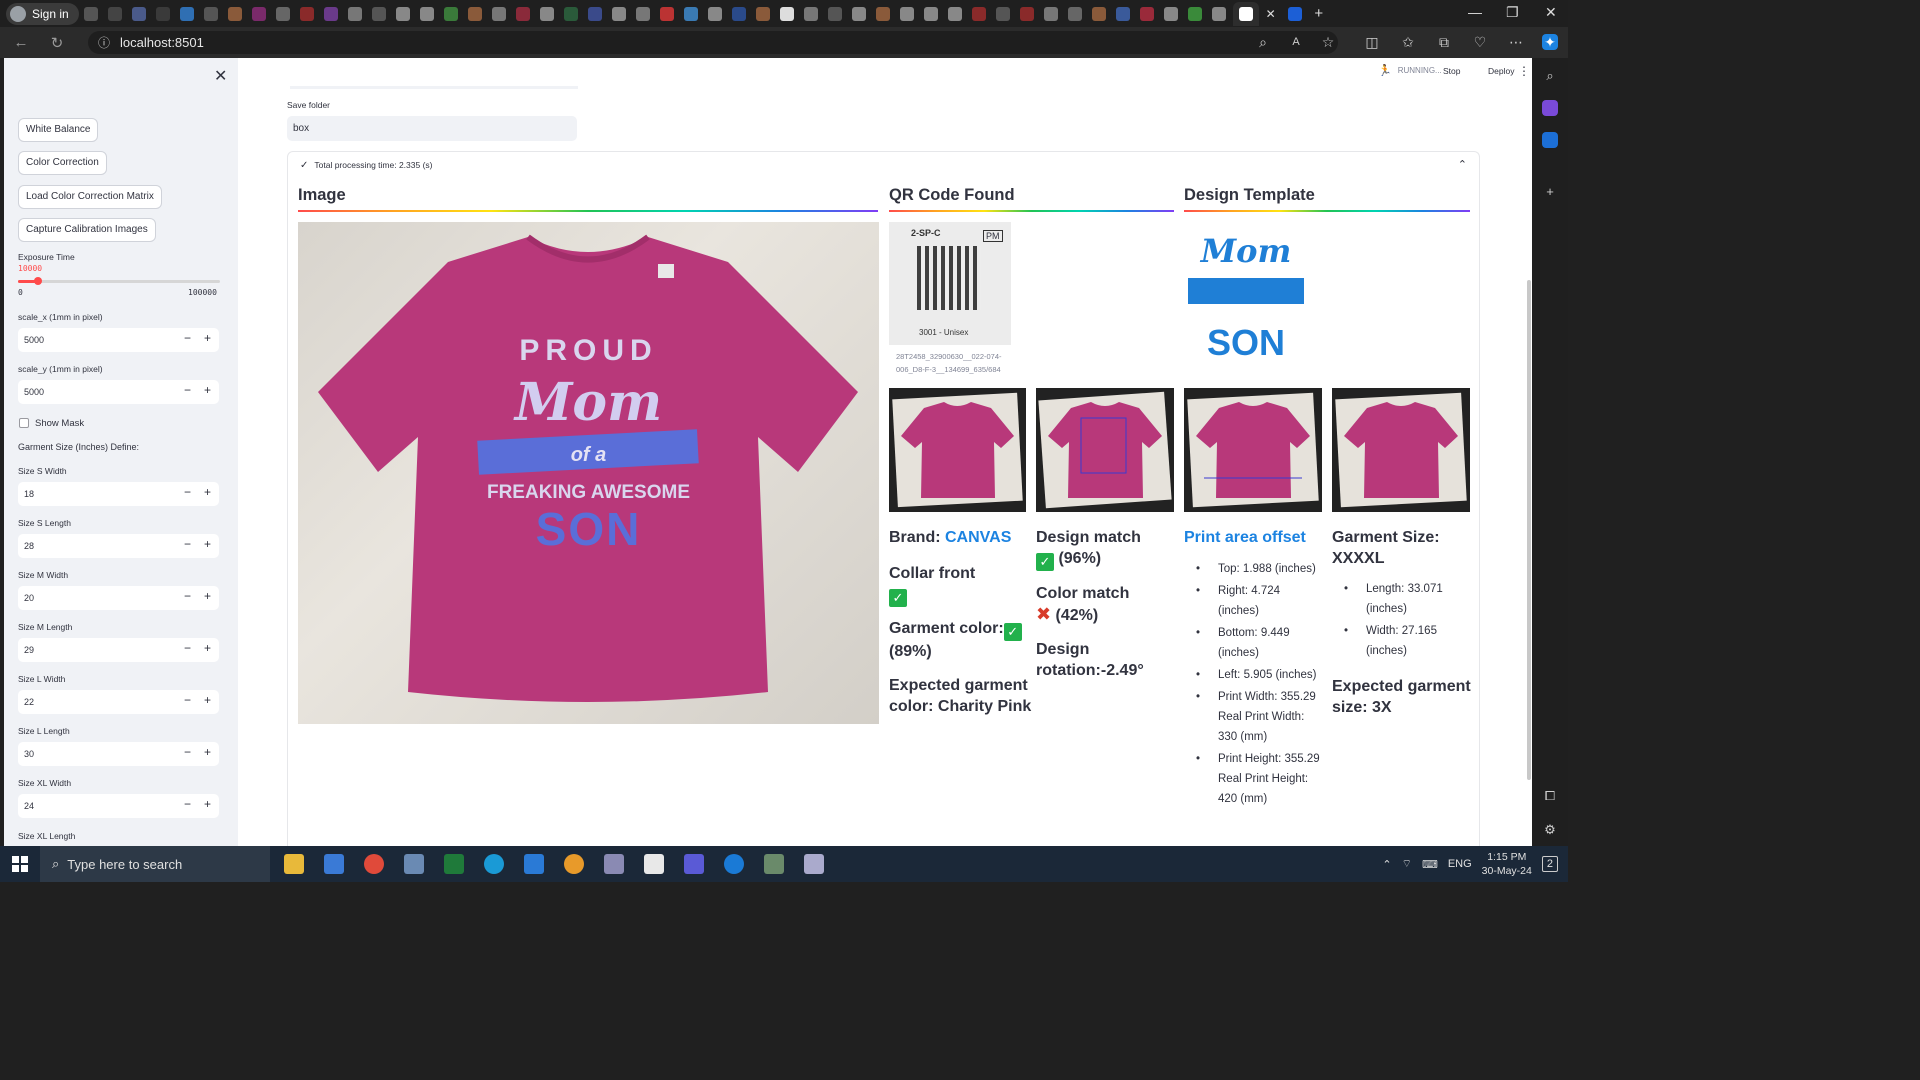  I want to click on slider-thumb, so click(38, 281).